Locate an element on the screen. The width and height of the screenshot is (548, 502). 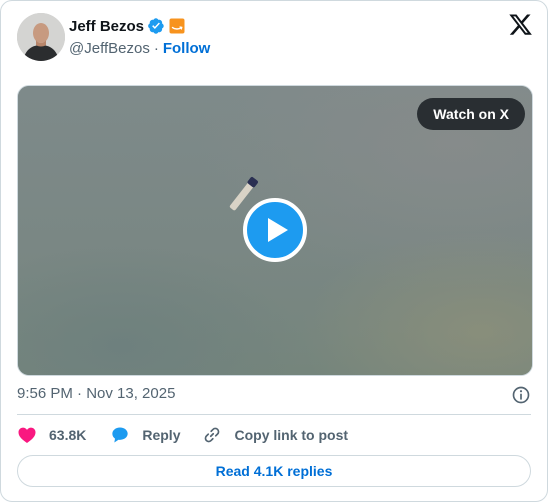
read-replies-button: Read 4.1K replies is located at coordinates (274, 471).